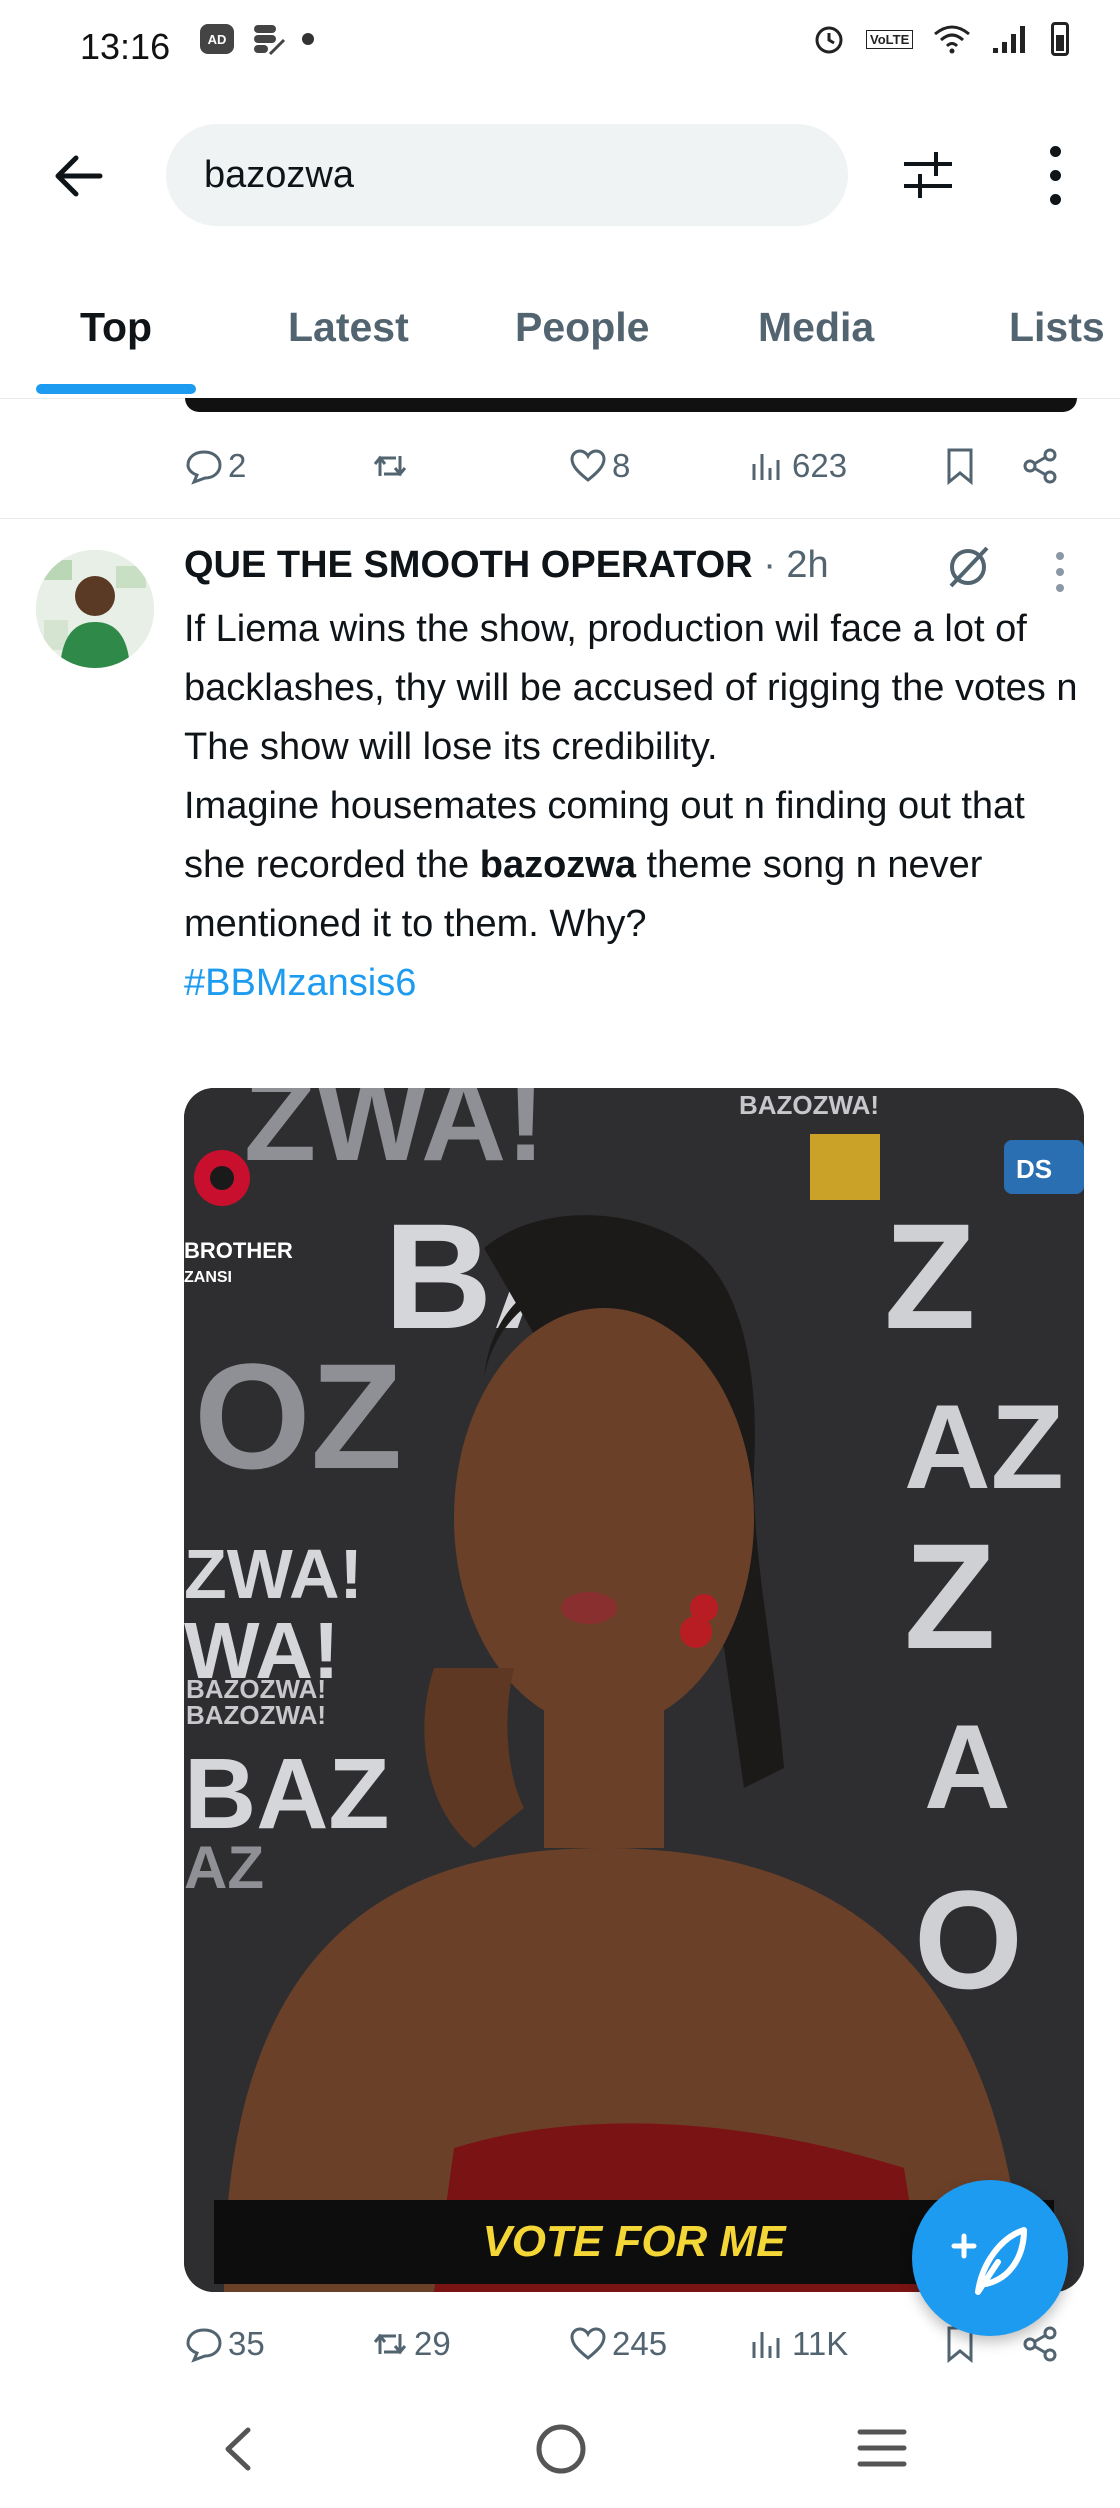 Image resolution: width=1120 pixels, height=2508 pixels. What do you see at coordinates (348, 327) in the screenshot?
I see `tab-latest: Latest` at bounding box center [348, 327].